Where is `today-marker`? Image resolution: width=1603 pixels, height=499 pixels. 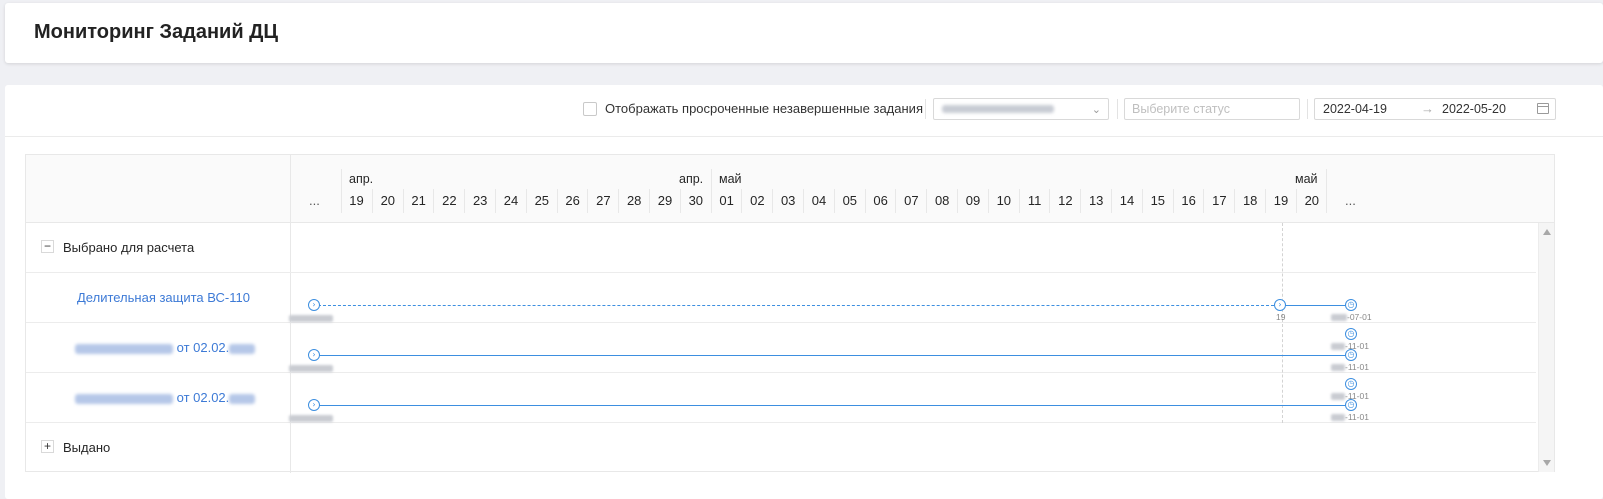 today-marker is located at coordinates (1282, 323).